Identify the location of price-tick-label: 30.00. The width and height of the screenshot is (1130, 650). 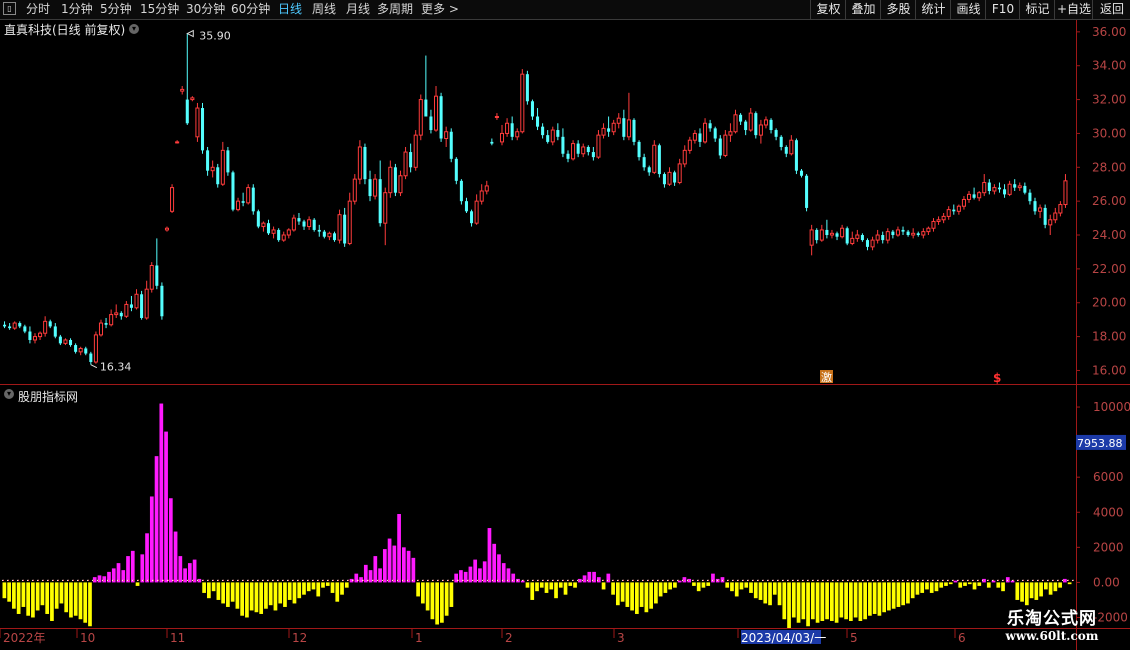
(1109, 133).